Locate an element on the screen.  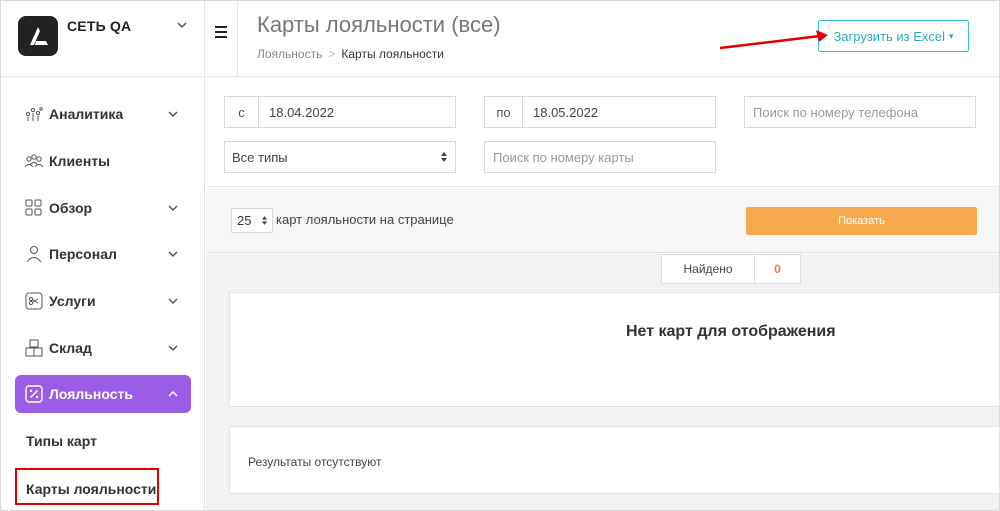
per-page-value: 25 is located at coordinates (244, 220).